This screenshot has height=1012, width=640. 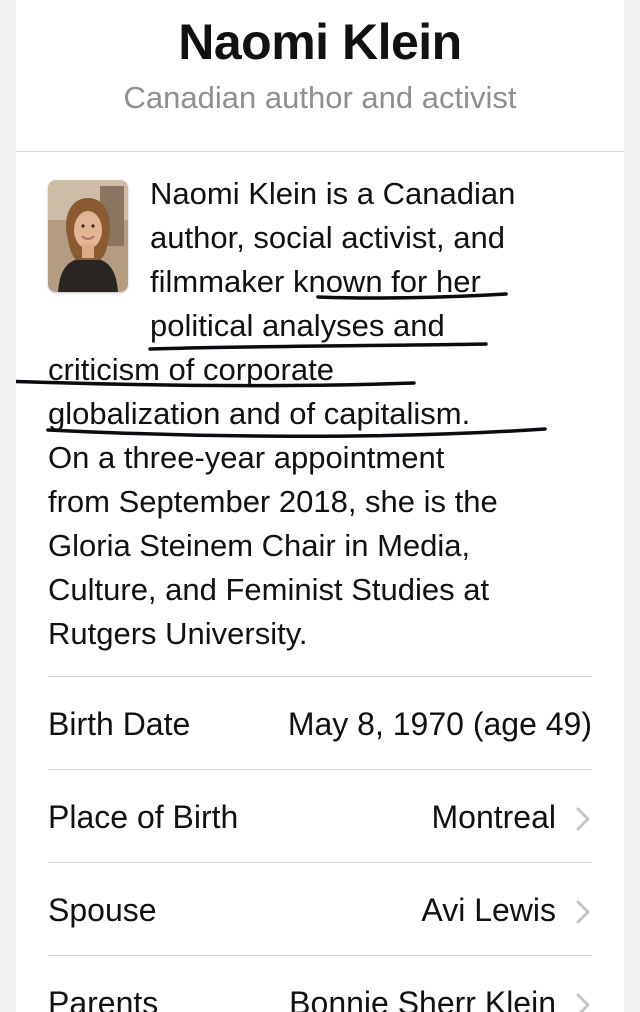 I want to click on page-subtitle: Canadian author and activist, so click(x=320, y=97).